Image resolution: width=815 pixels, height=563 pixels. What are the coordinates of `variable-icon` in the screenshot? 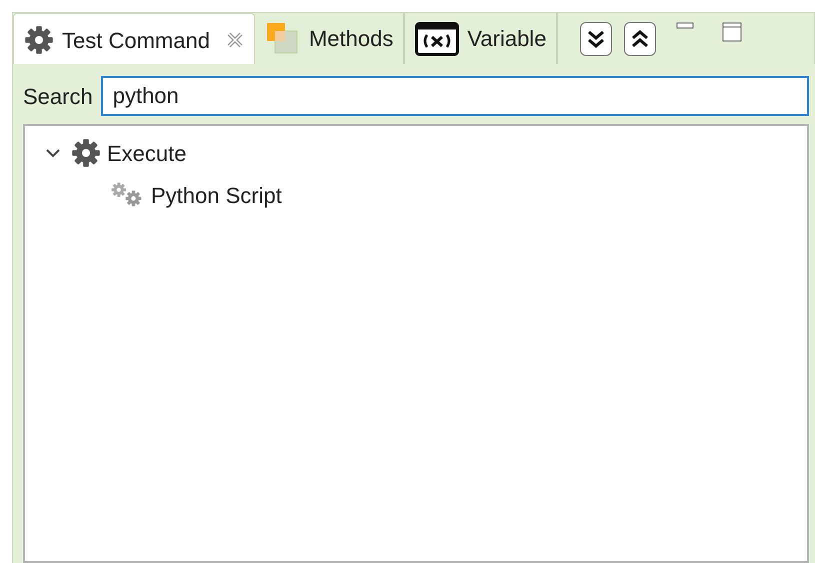 It's located at (437, 39).